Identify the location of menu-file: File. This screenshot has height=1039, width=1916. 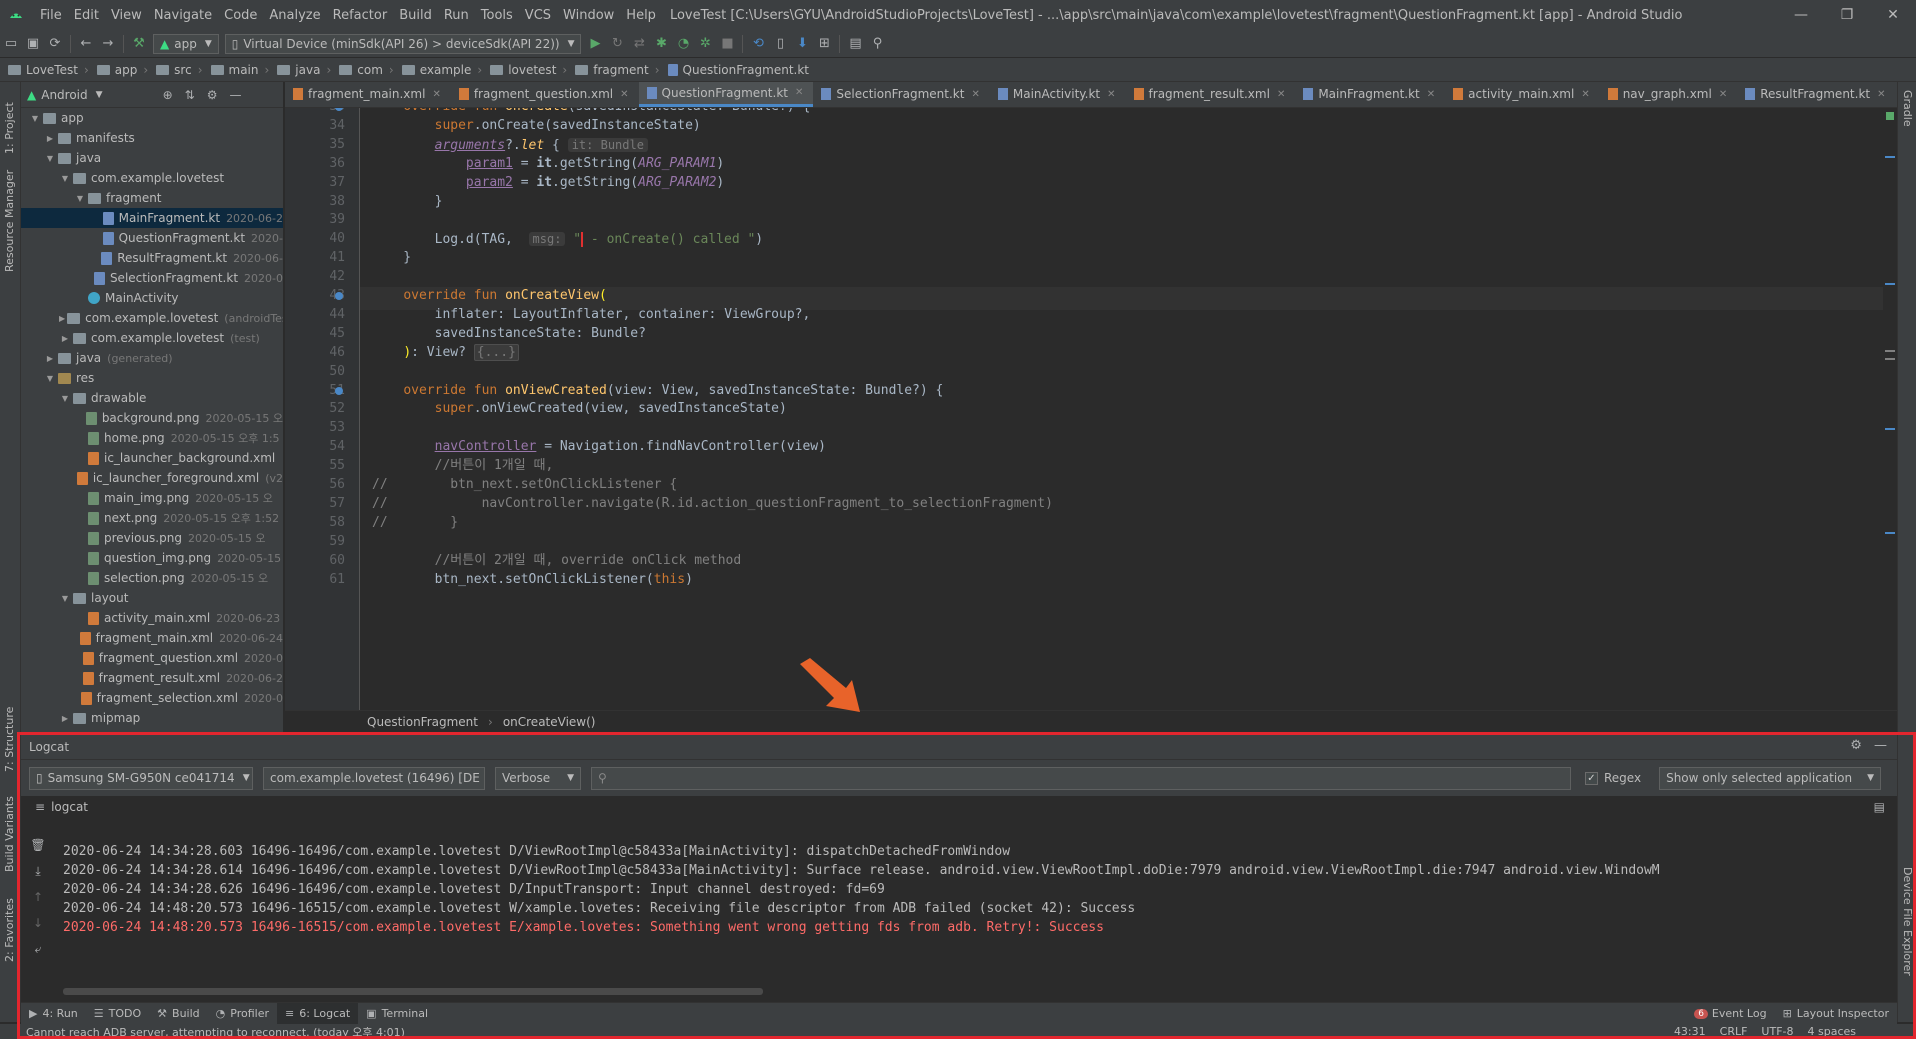
(51, 15).